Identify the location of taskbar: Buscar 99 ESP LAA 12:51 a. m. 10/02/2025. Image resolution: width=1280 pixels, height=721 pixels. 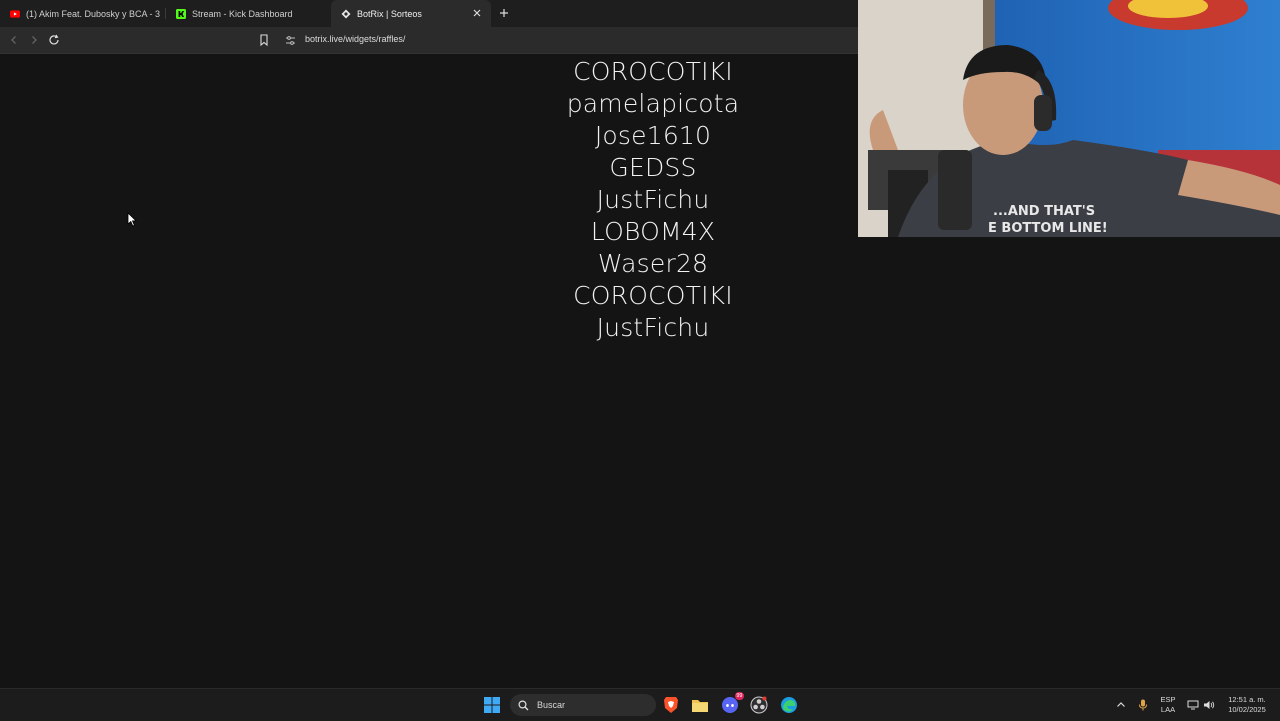
(640, 704).